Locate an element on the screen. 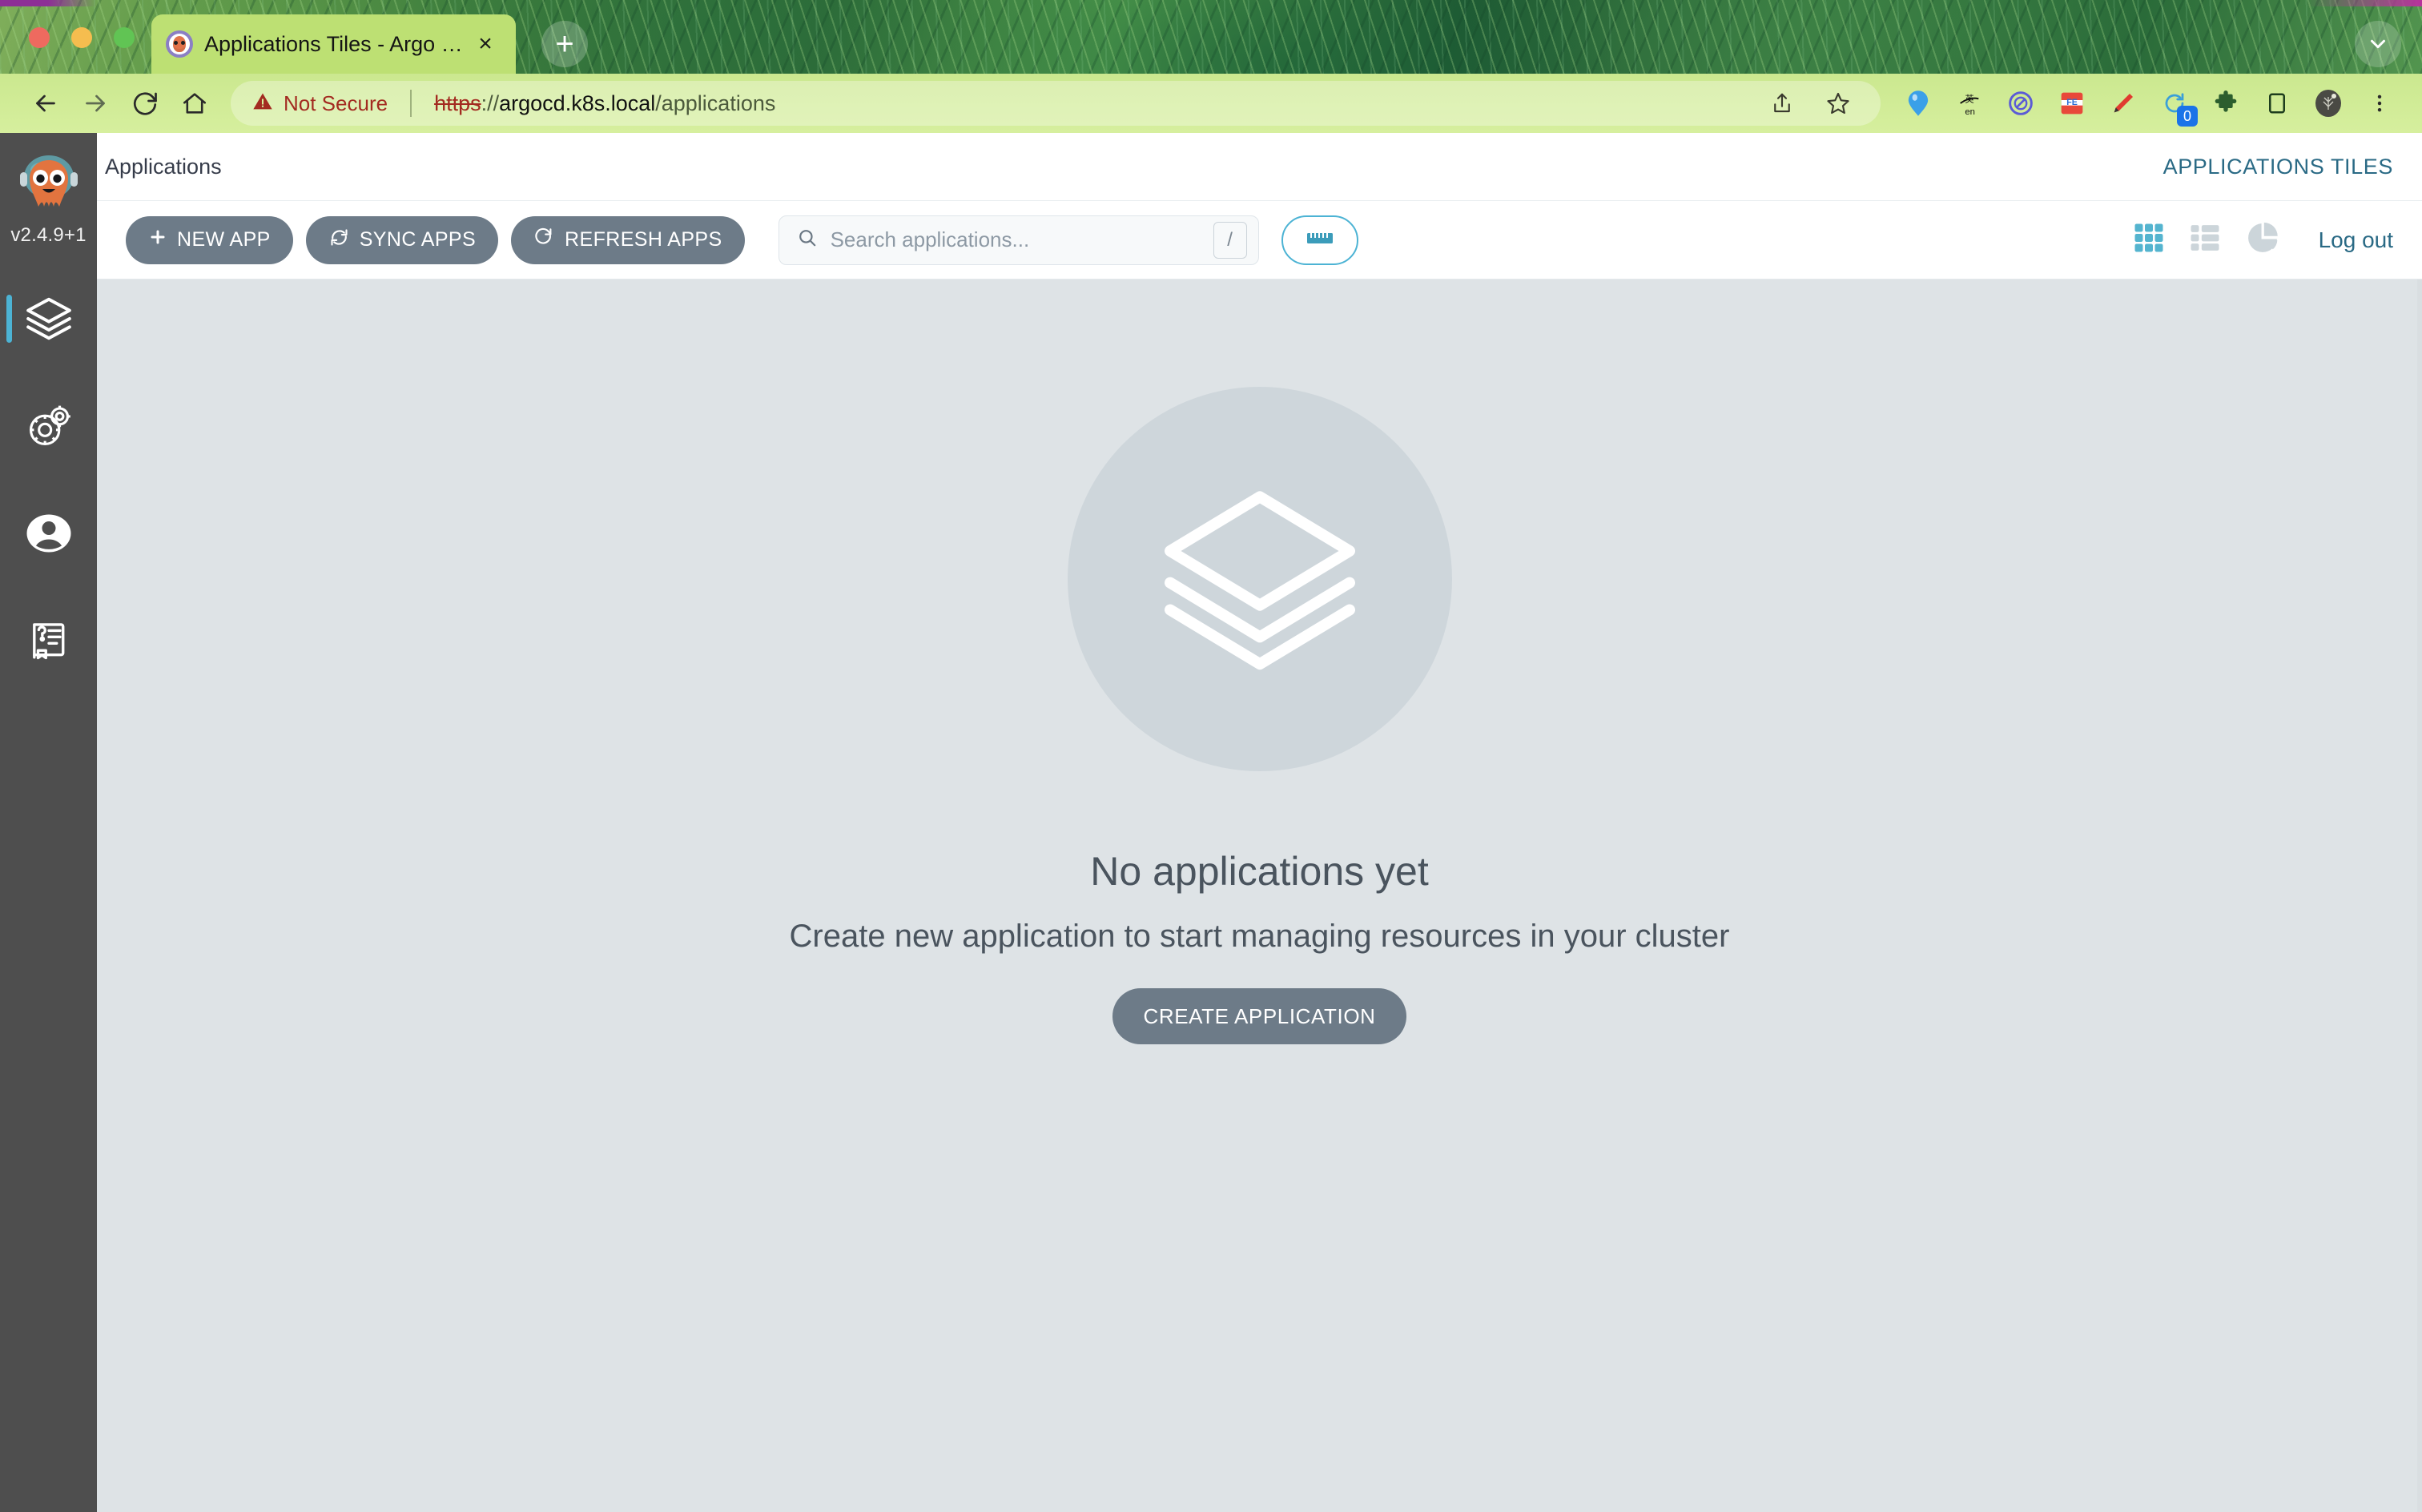 The image size is (2422, 1512). content-scrollbar is located at coordinates (2419, 895).